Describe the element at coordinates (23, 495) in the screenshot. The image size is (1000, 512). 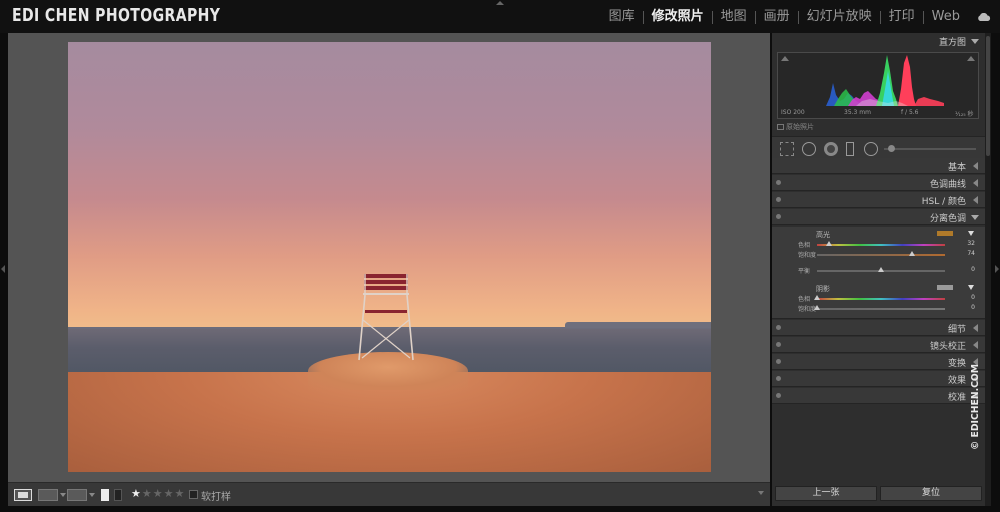
I see `loupe-view-button` at that location.